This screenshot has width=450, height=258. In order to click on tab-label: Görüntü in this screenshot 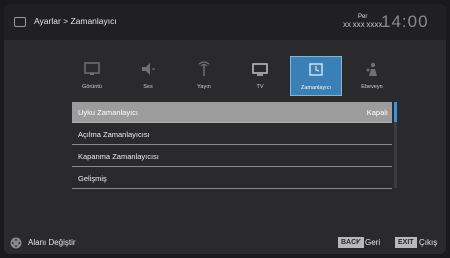, I will do `click(92, 87)`.